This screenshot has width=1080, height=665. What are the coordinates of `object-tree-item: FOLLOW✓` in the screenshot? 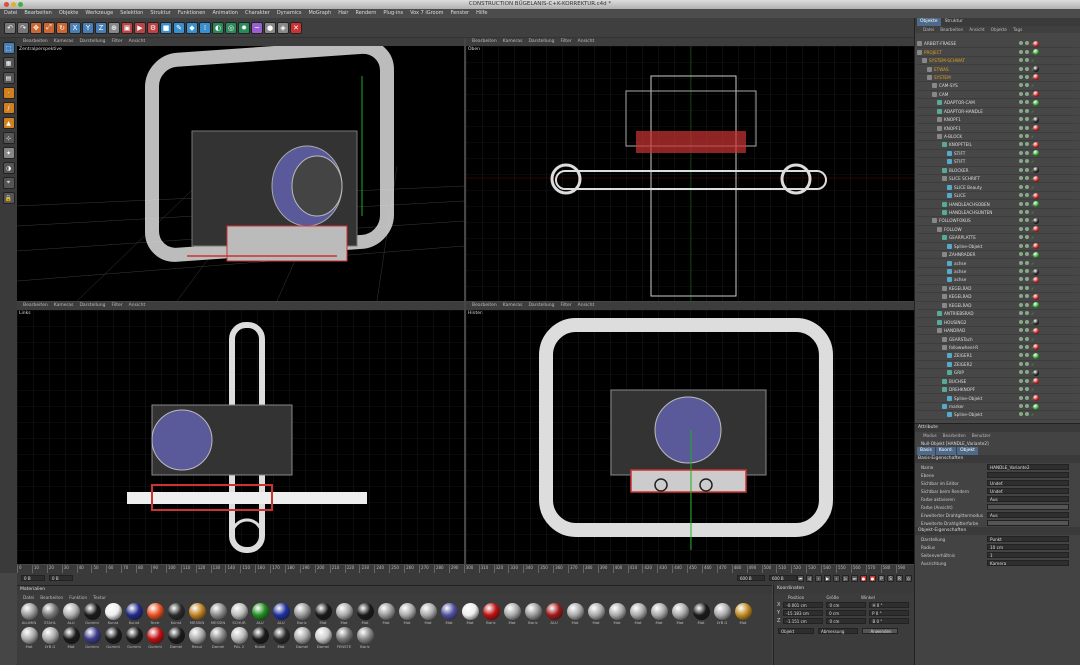 It's located at (998, 230).